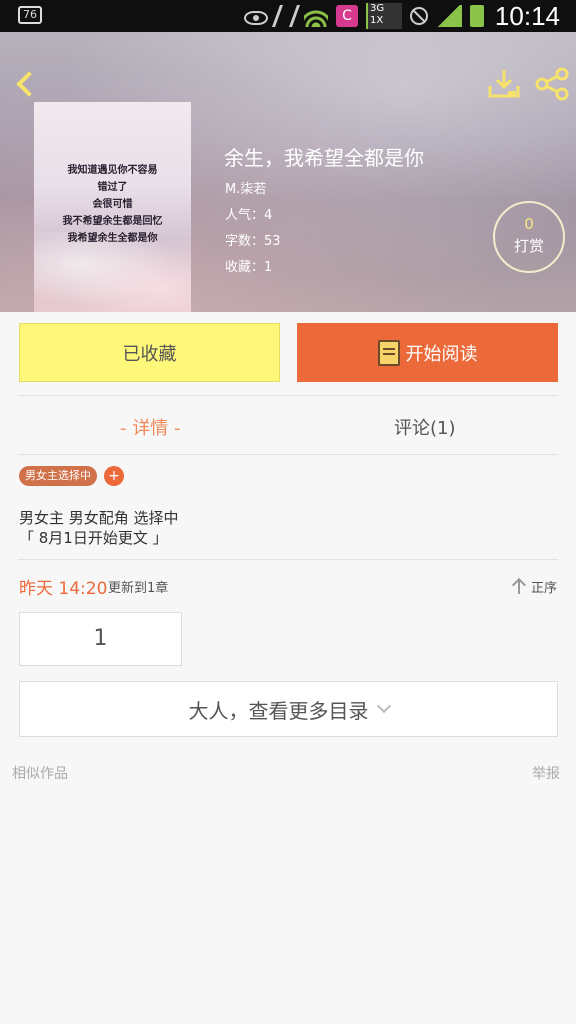 Image resolution: width=576 pixels, height=1024 pixels. What do you see at coordinates (519, 586) in the screenshot?
I see `sort-arrow-icon` at bounding box center [519, 586].